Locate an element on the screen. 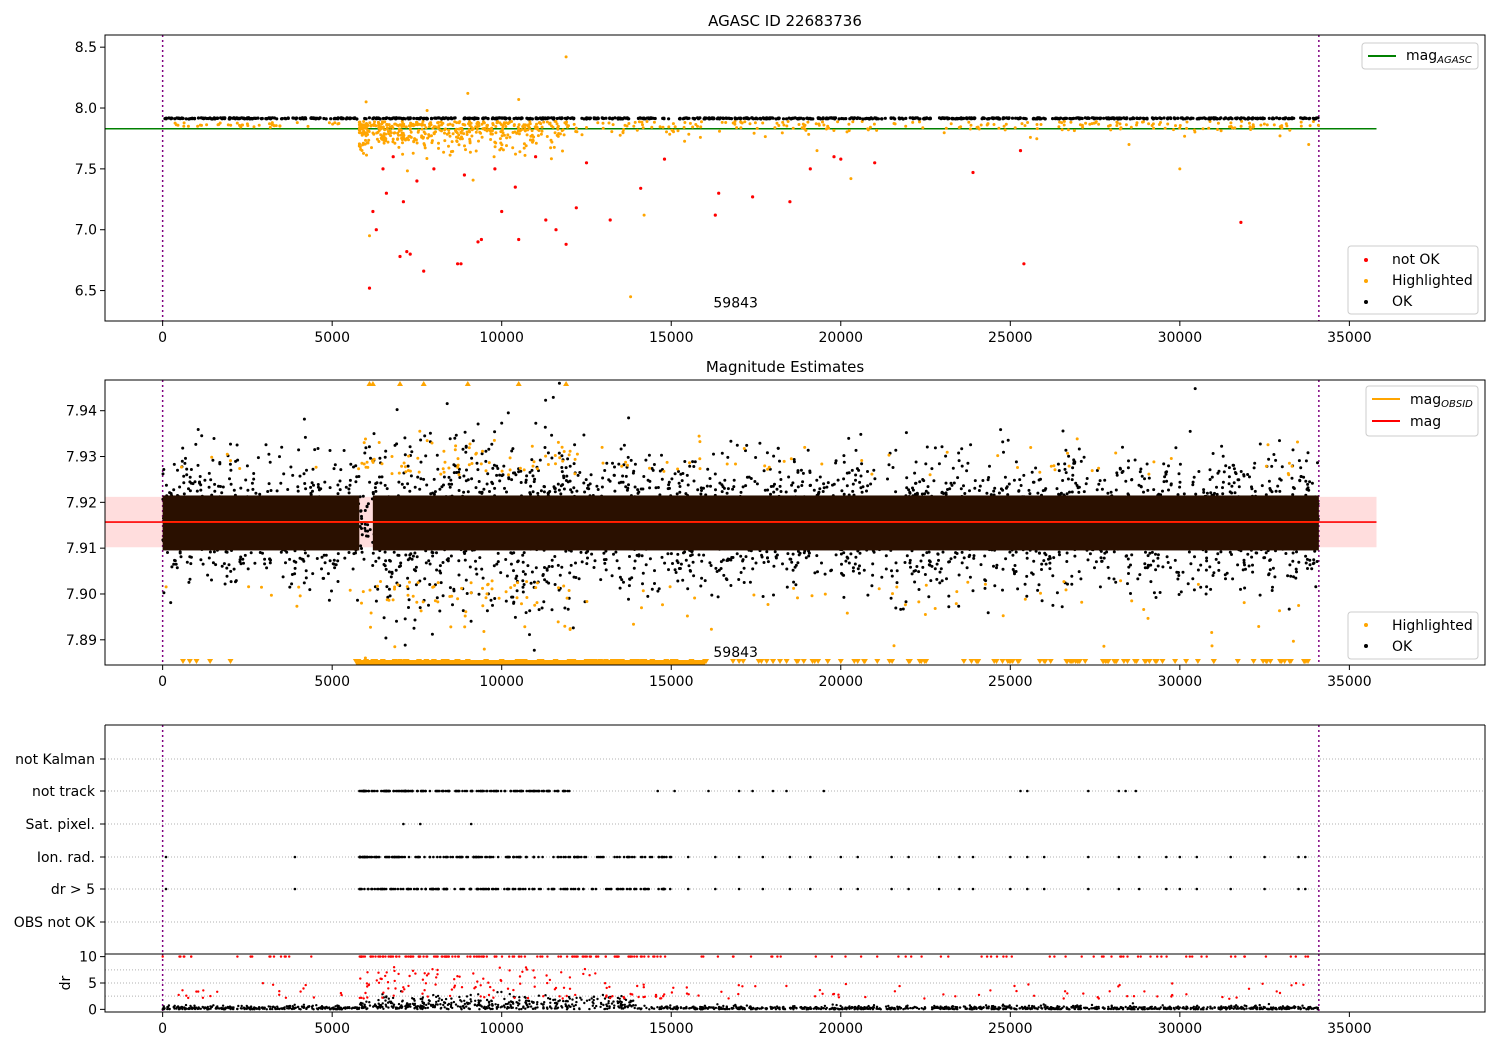  legend-marker is located at coordinates (1366, 260).